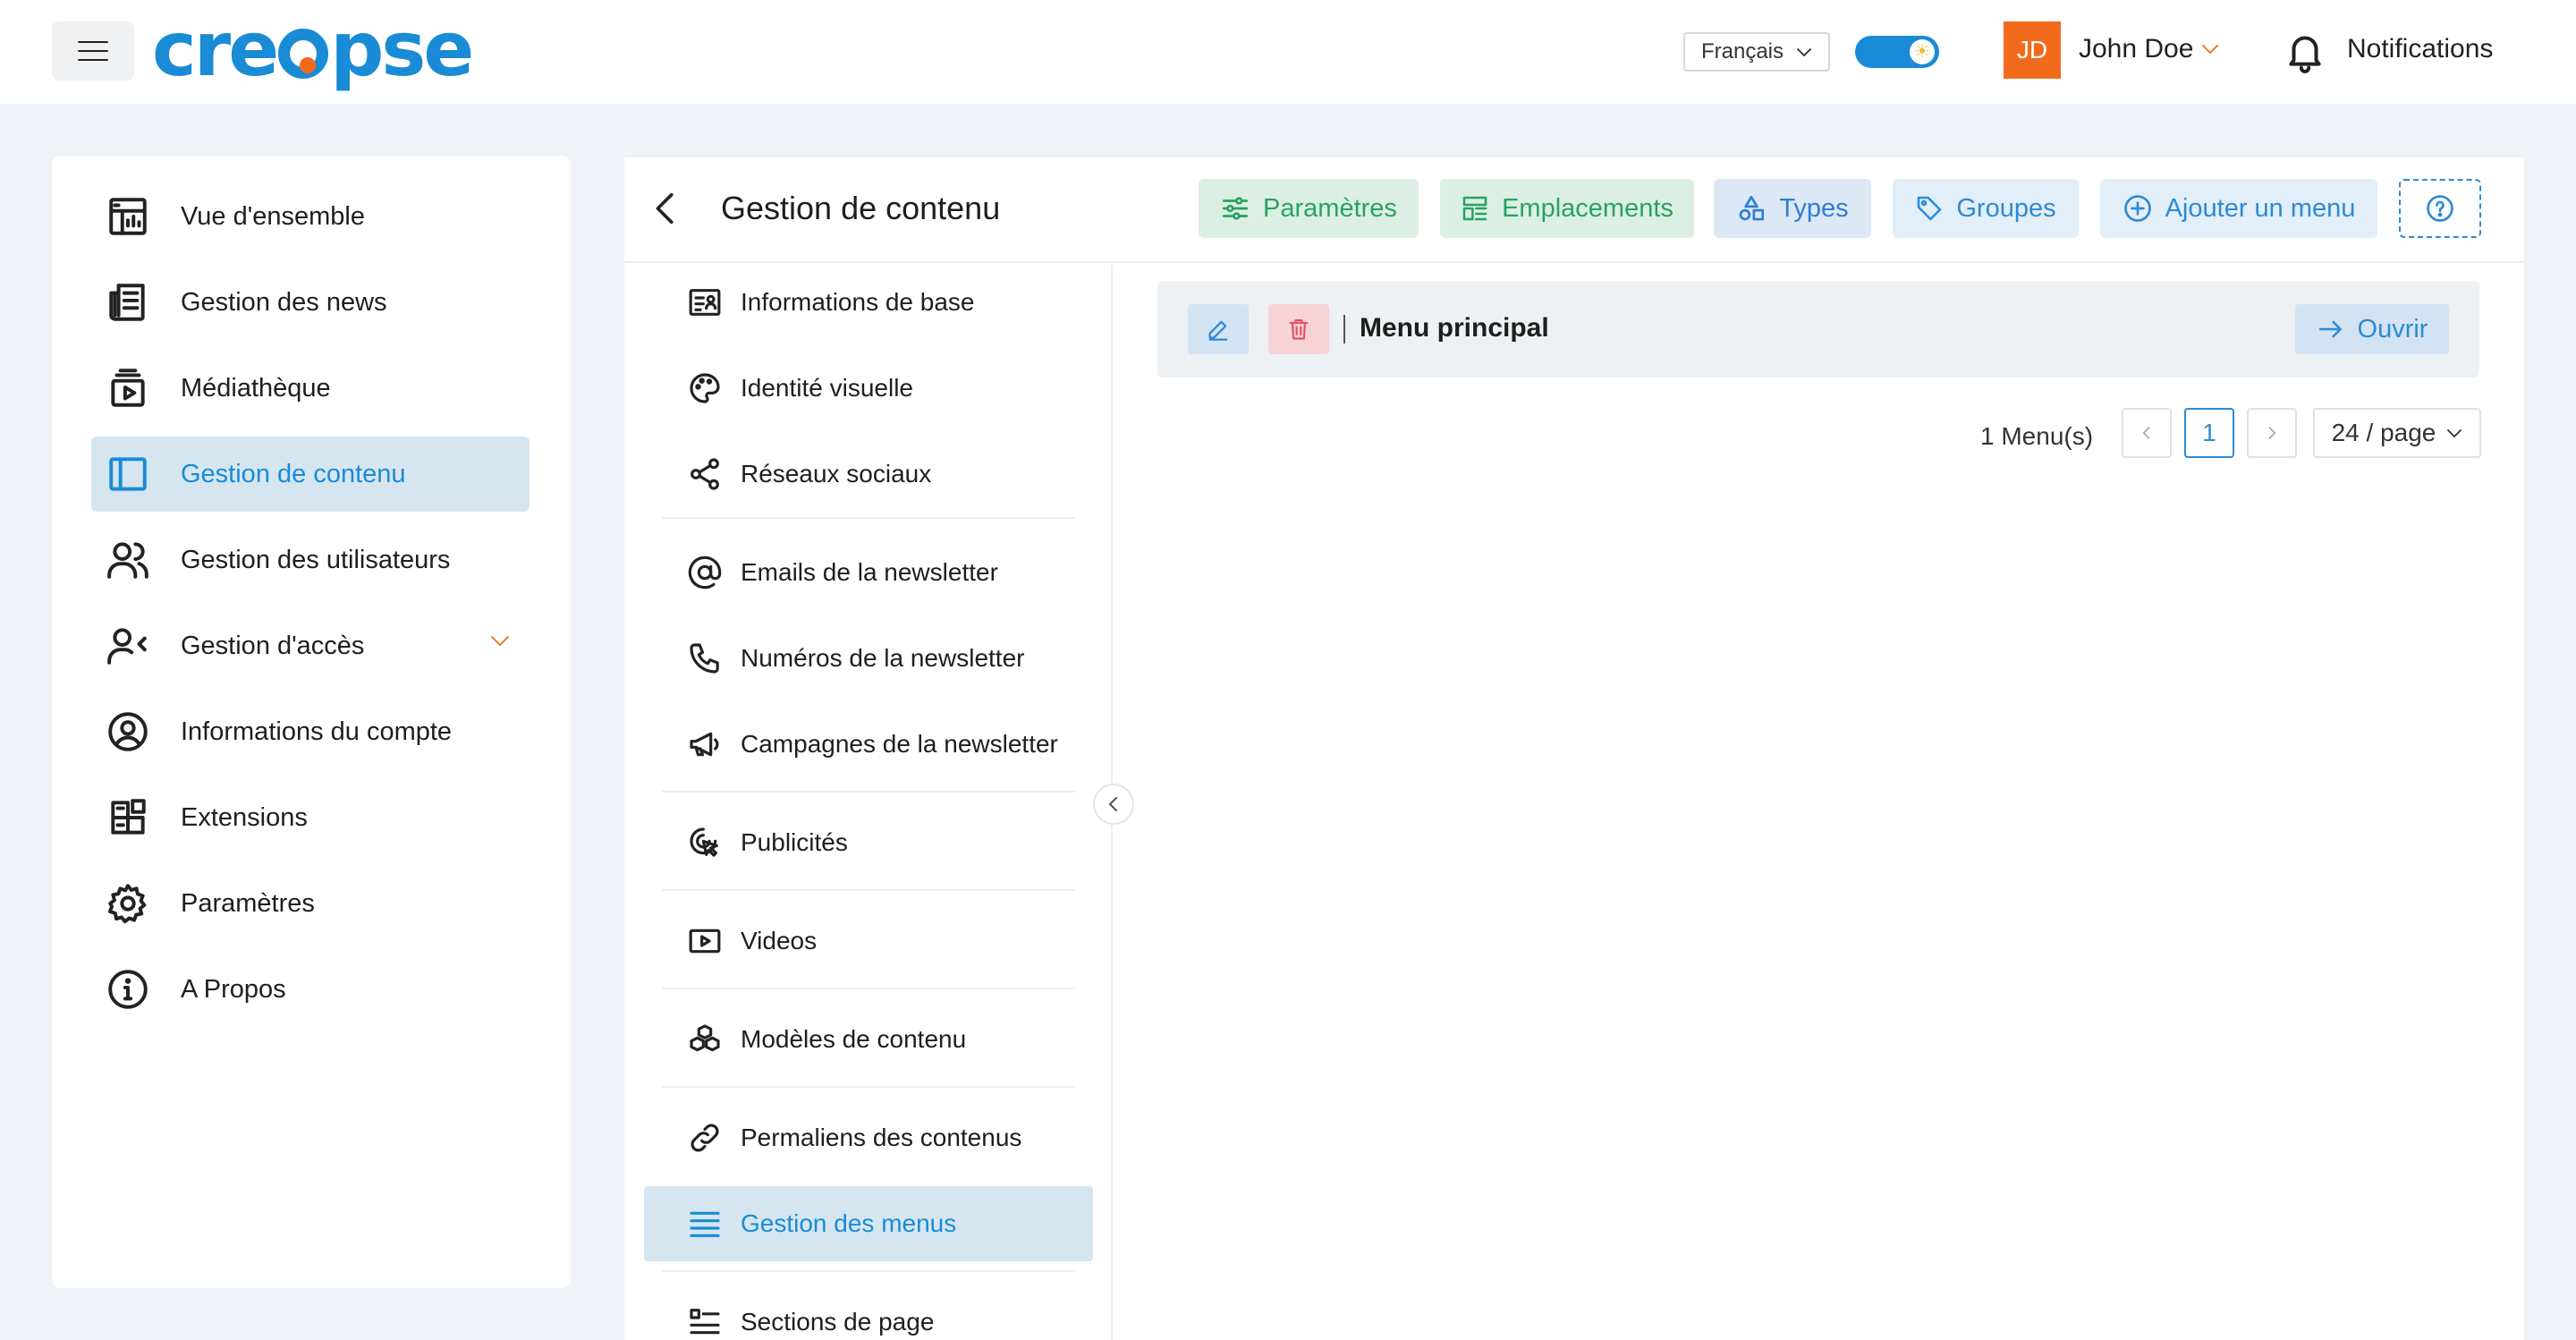 This screenshot has width=2576, height=1340. I want to click on submenu-item-label: Identité visuelle, so click(827, 388).